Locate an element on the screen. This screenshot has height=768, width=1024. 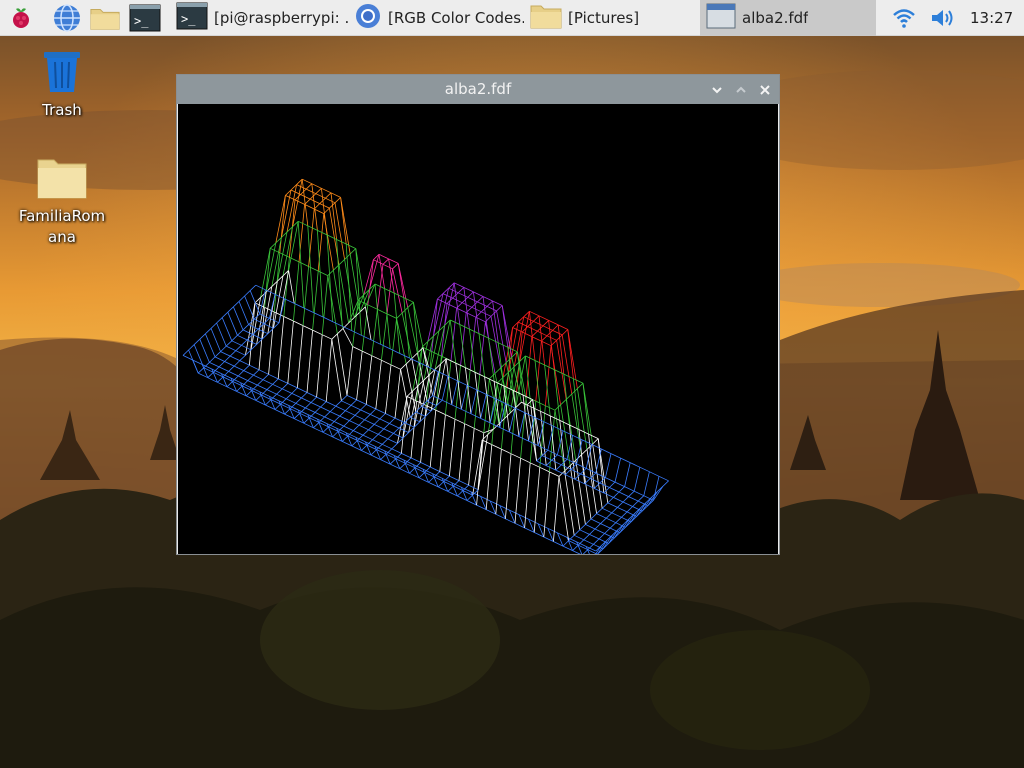
task-pictures: [Pictures] is located at coordinates (612, 18).